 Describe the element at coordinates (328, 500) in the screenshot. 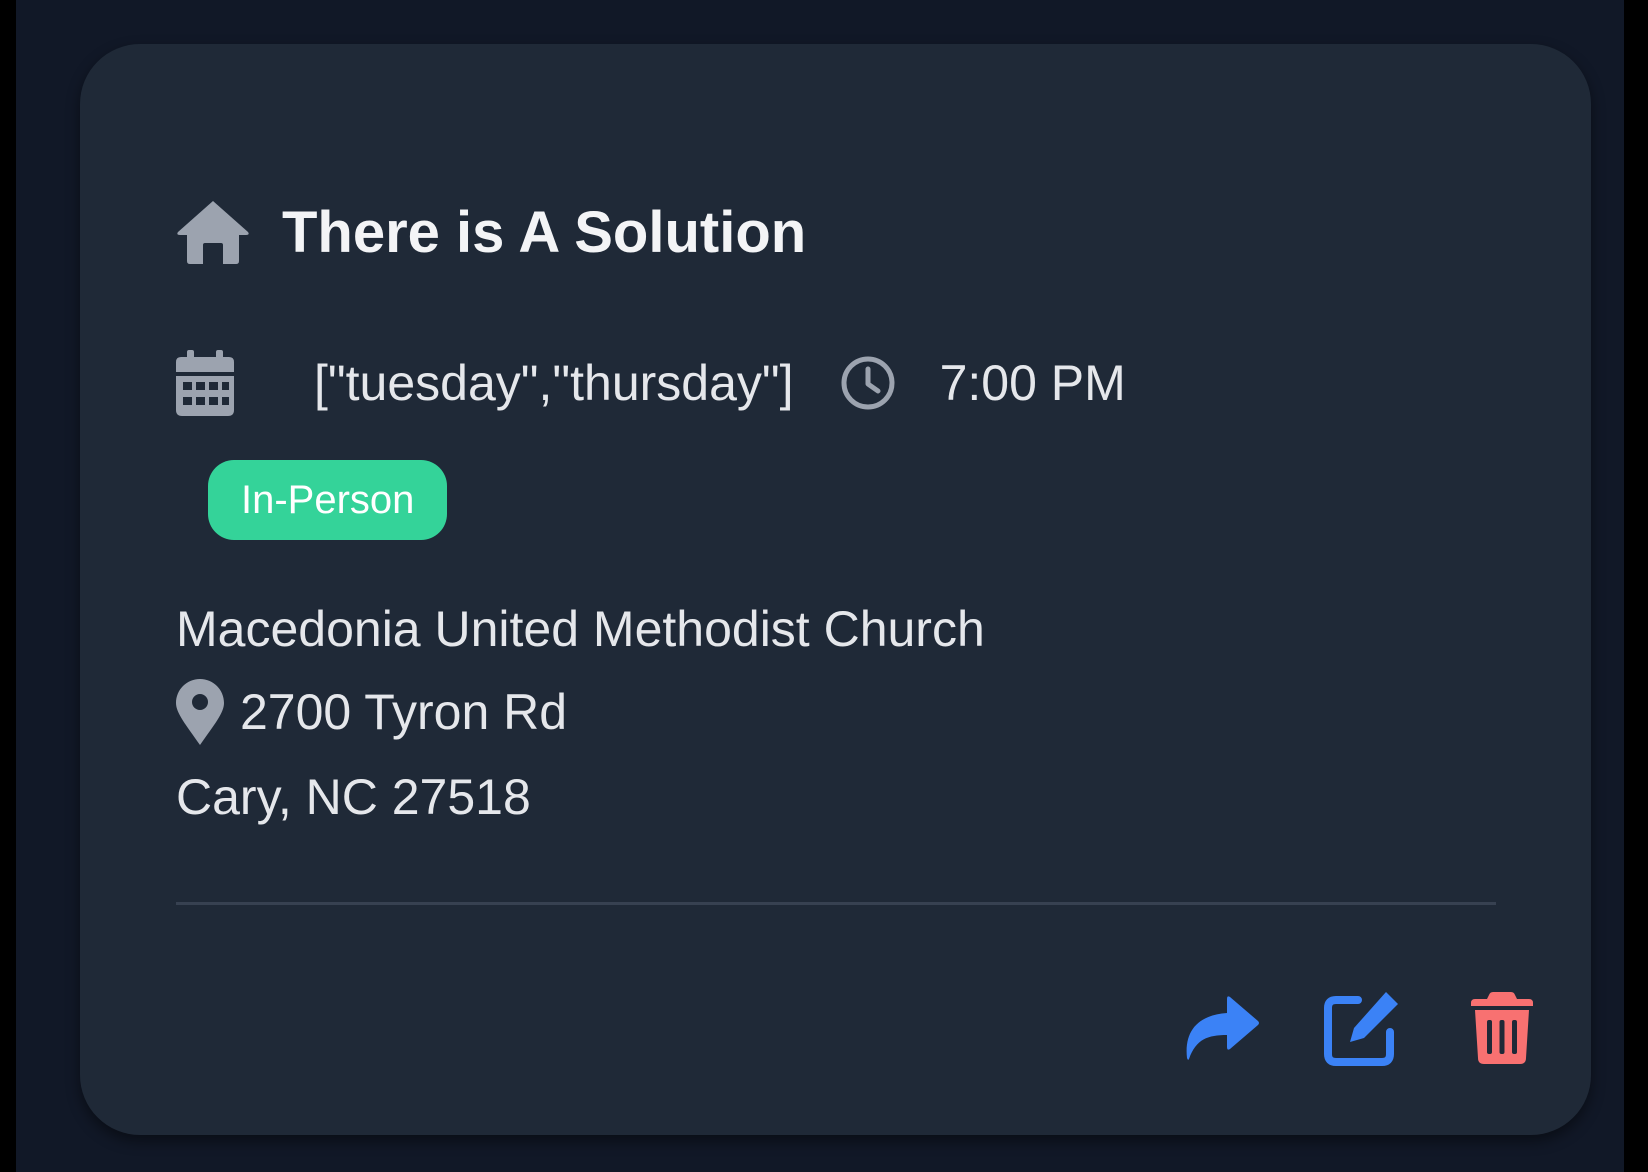

I see `meeting-type-badge: In-Person` at that location.